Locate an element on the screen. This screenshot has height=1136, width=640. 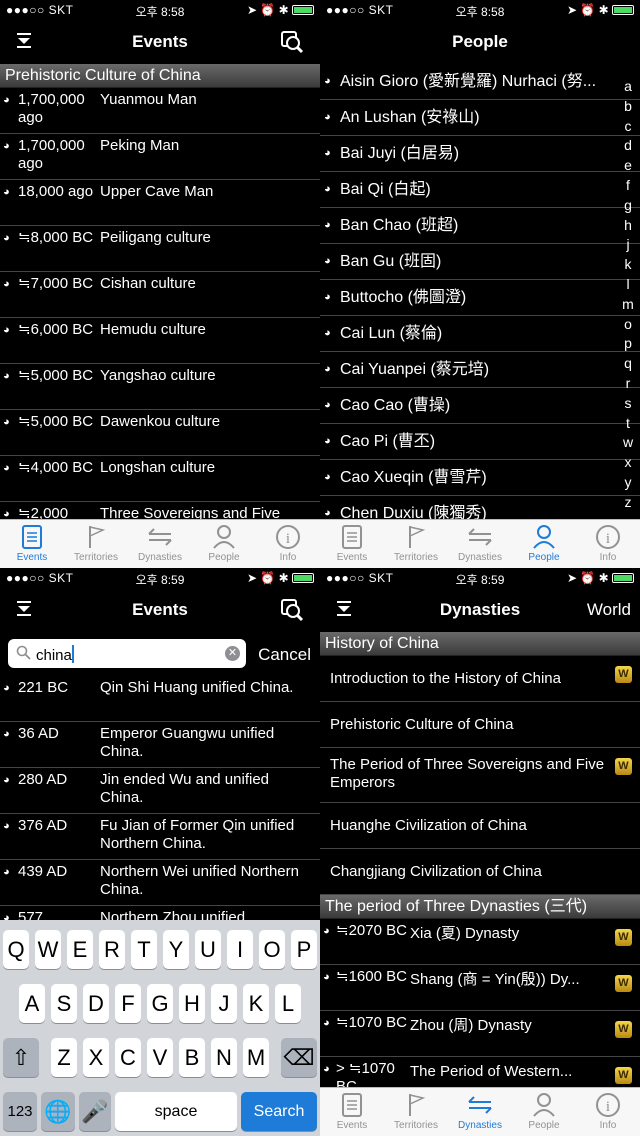
index-letter: e is located at coordinates (628, 166).